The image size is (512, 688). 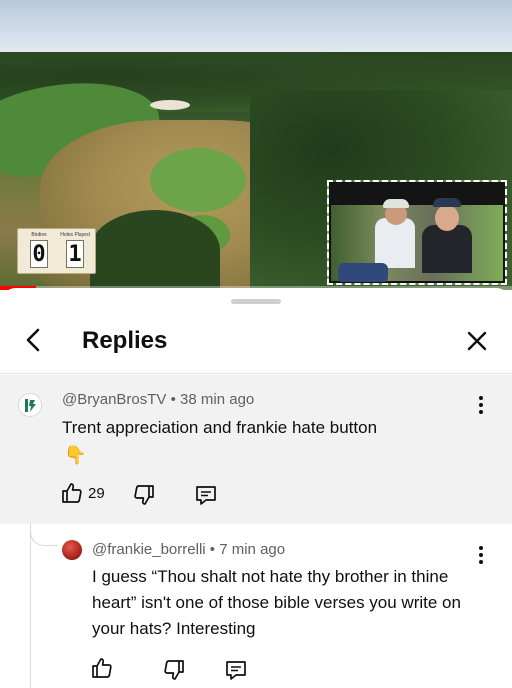 I want to click on chevron-left-icon, so click(x=34, y=340).